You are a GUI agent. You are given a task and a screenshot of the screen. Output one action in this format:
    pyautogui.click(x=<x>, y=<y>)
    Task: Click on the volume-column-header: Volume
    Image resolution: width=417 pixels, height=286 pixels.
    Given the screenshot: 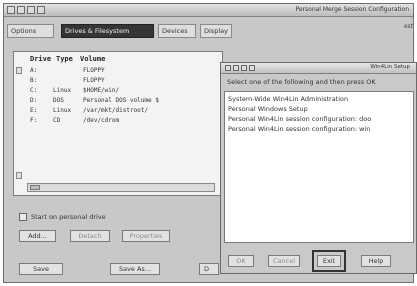 What is the action you would take?
    pyautogui.click(x=93, y=59)
    